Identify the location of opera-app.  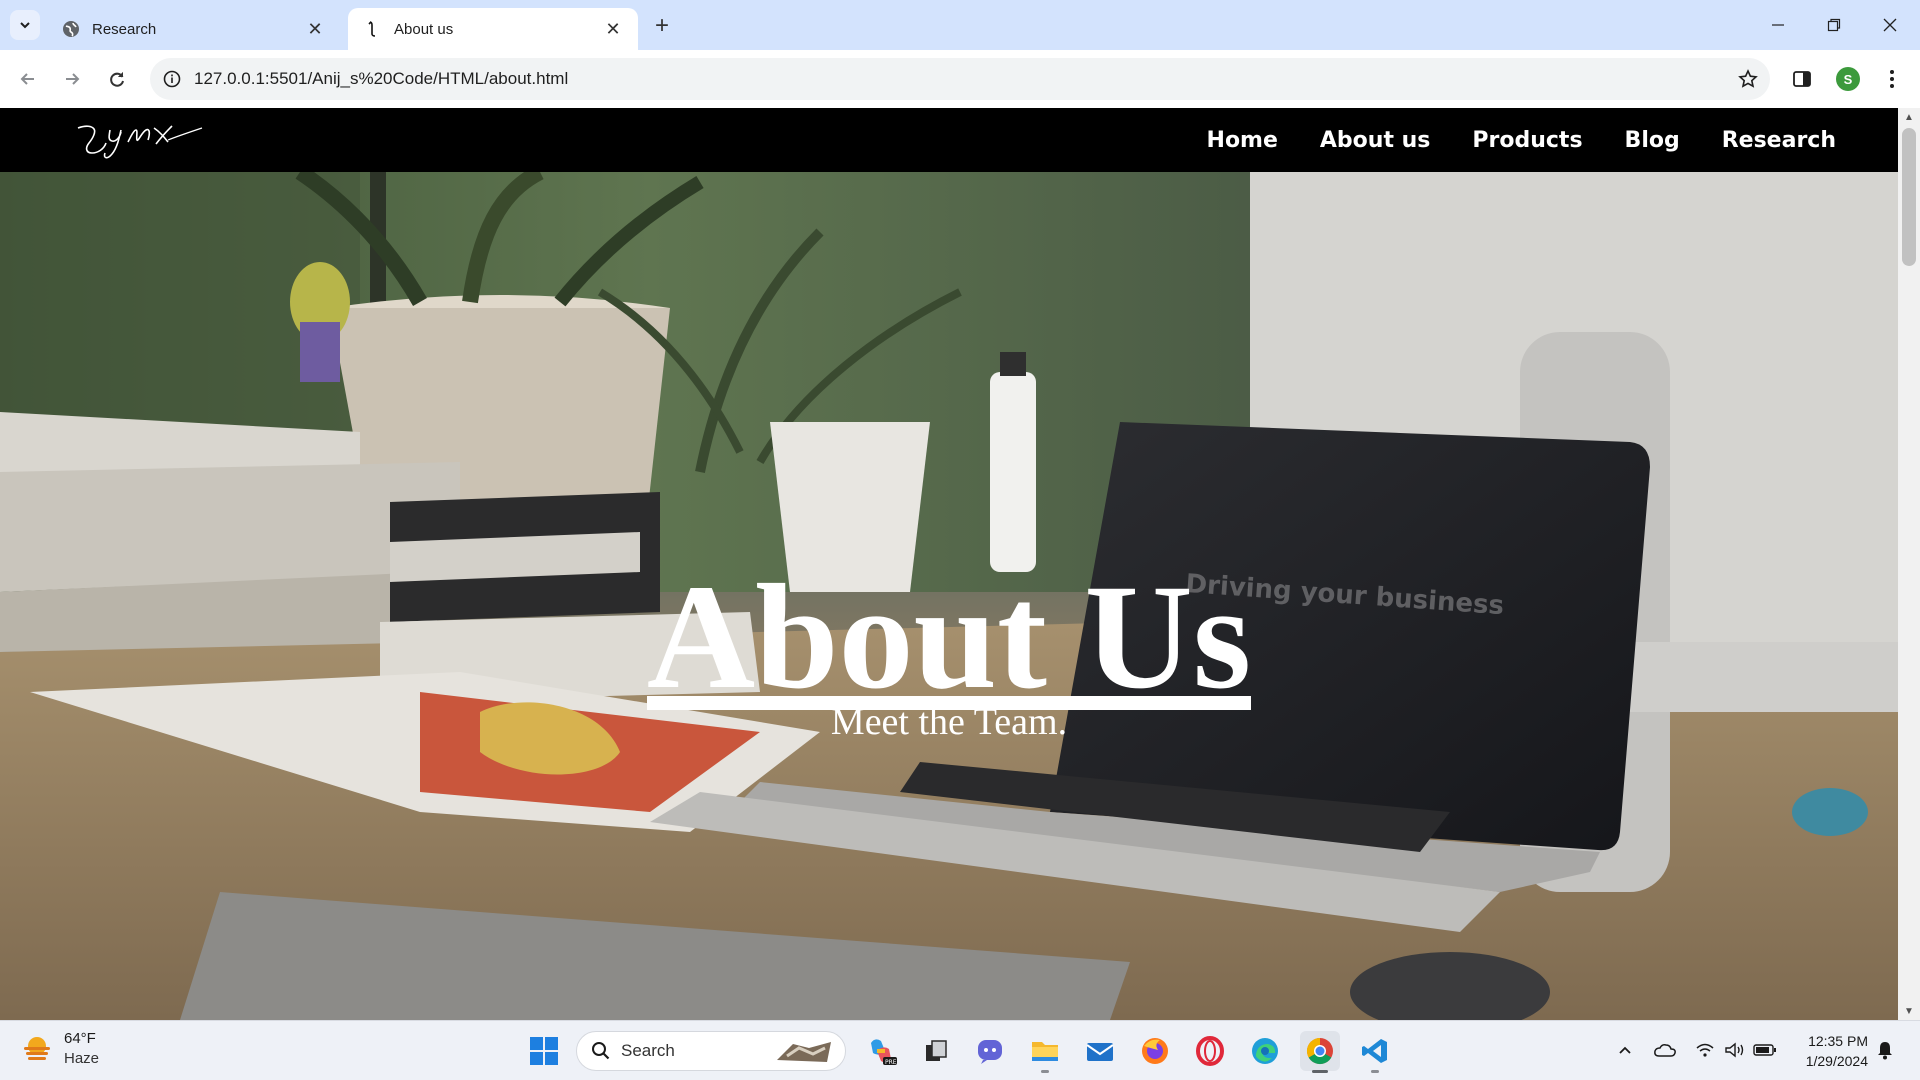
(1210, 1051).